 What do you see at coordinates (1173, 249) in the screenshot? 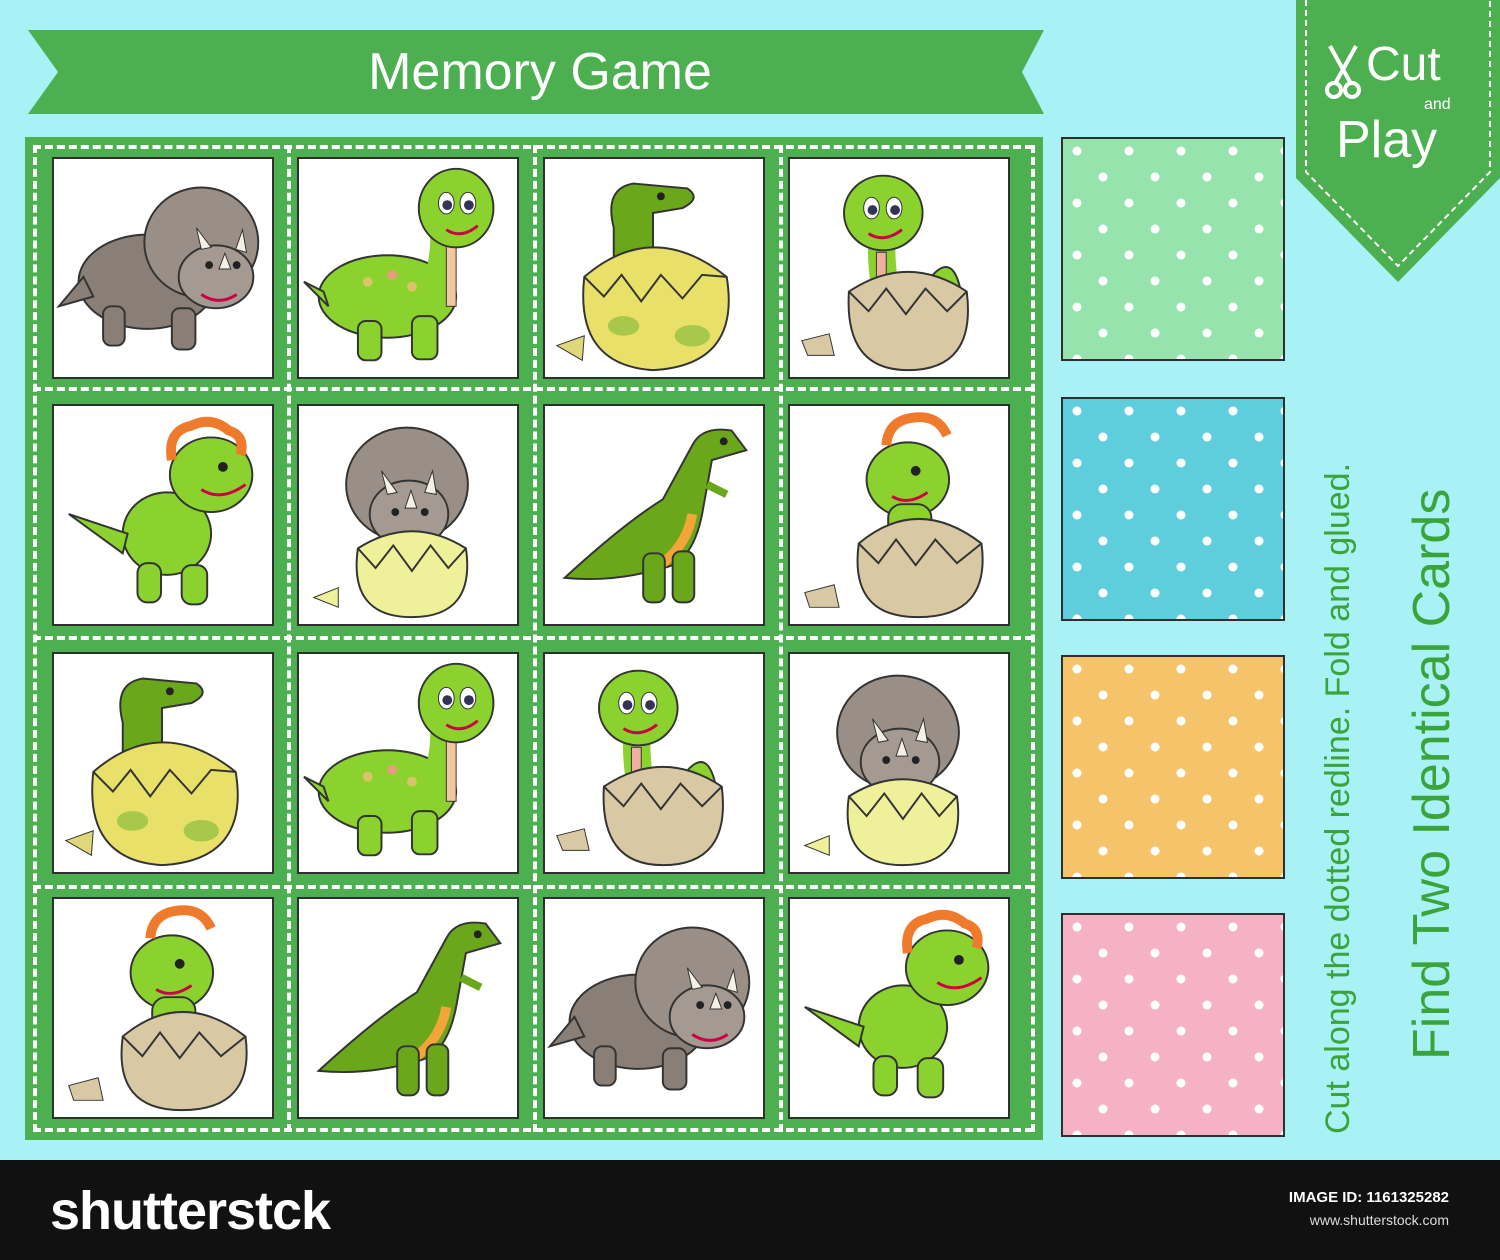
I see `card-back-green` at bounding box center [1173, 249].